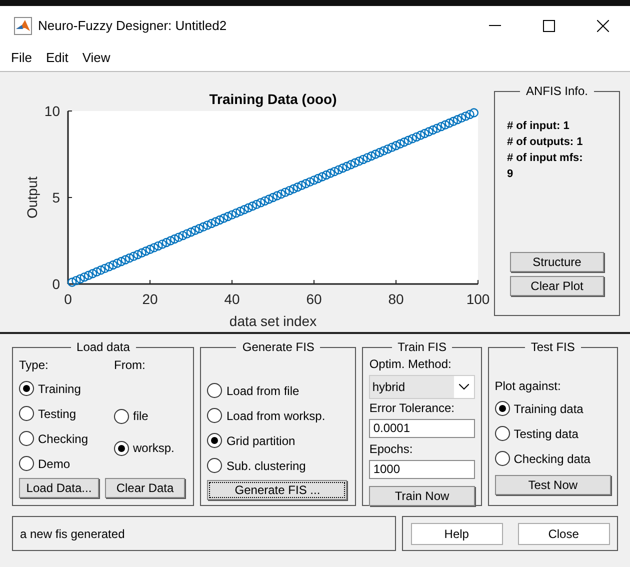 This screenshot has width=630, height=567. I want to click on panel-title: Train FIS, so click(422, 347).